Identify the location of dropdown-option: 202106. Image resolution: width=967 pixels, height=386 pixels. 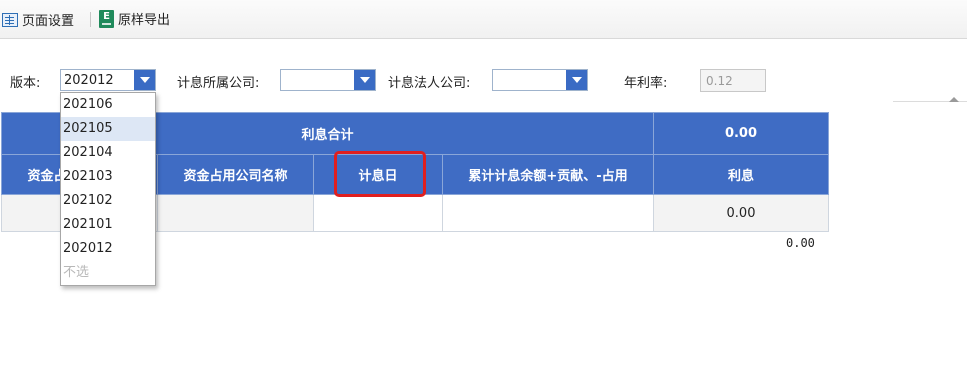
(108, 105).